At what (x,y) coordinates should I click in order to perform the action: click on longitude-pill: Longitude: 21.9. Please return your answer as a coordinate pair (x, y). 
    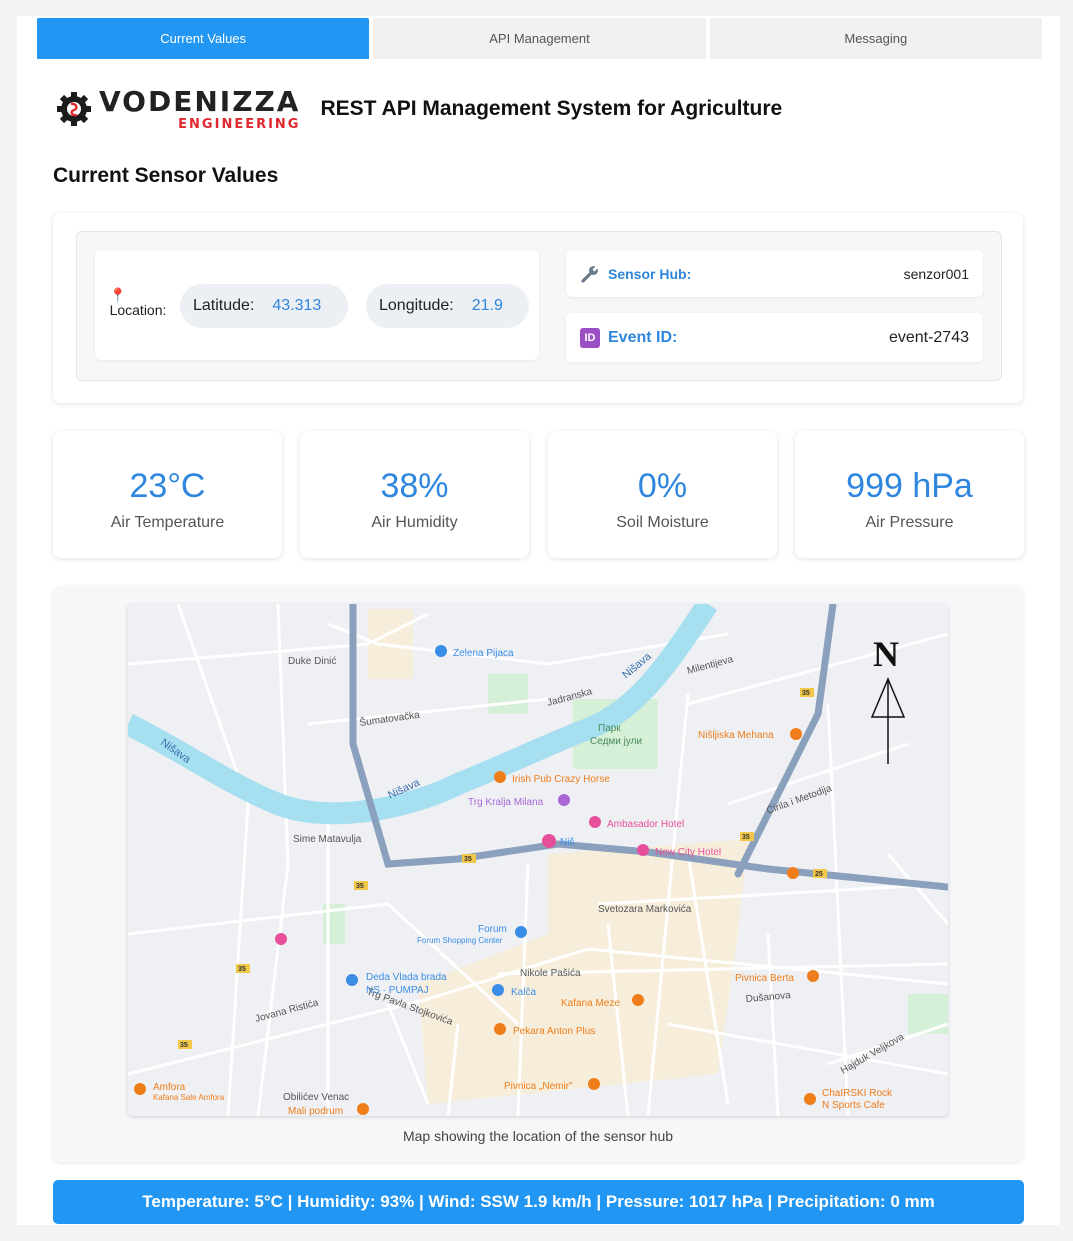
    Looking at the image, I should click on (447, 306).